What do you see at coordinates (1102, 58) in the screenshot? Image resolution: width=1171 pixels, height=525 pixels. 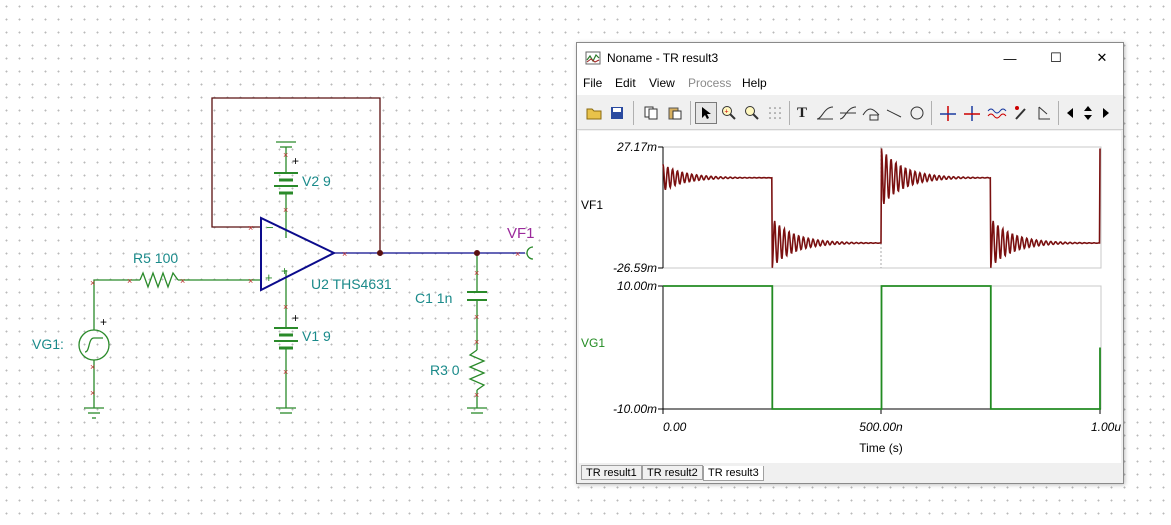 I see `close-button: ✕` at bounding box center [1102, 58].